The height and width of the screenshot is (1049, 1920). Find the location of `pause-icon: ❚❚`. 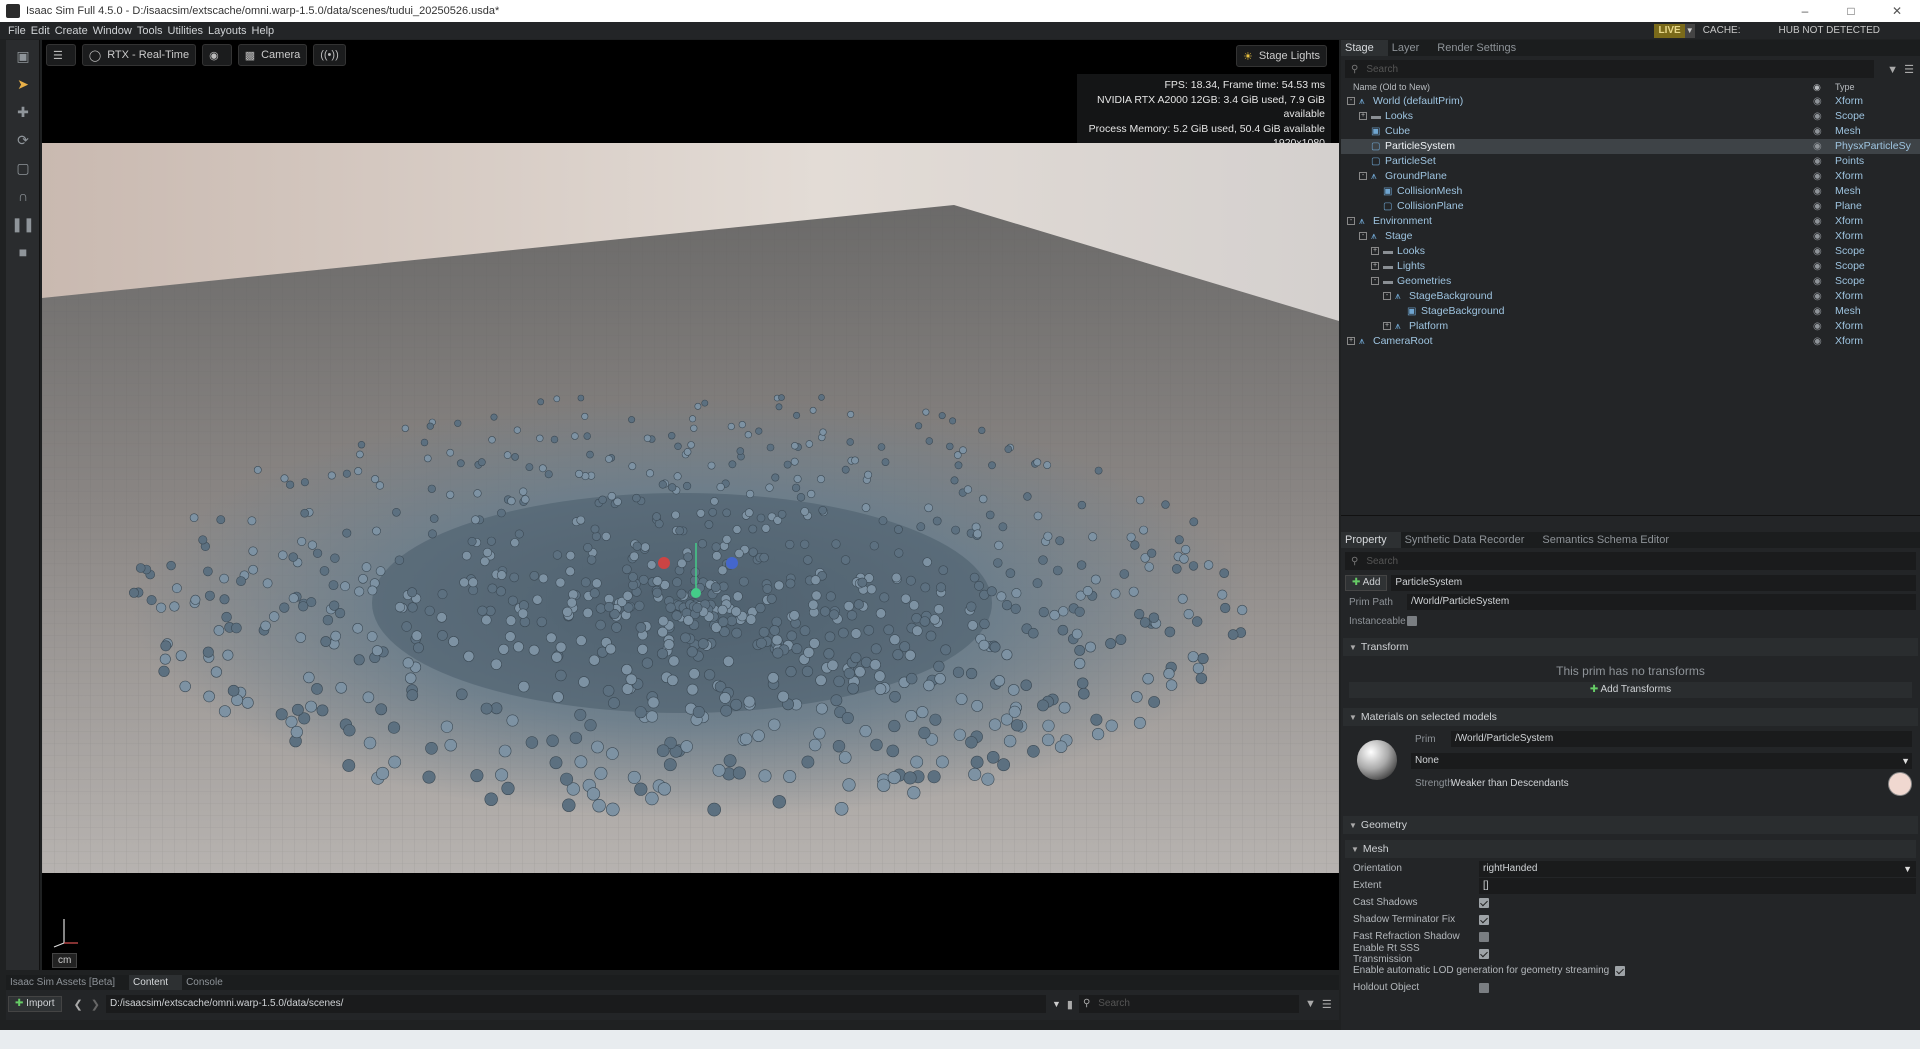

pause-icon: ❚❚ is located at coordinates (23, 224).